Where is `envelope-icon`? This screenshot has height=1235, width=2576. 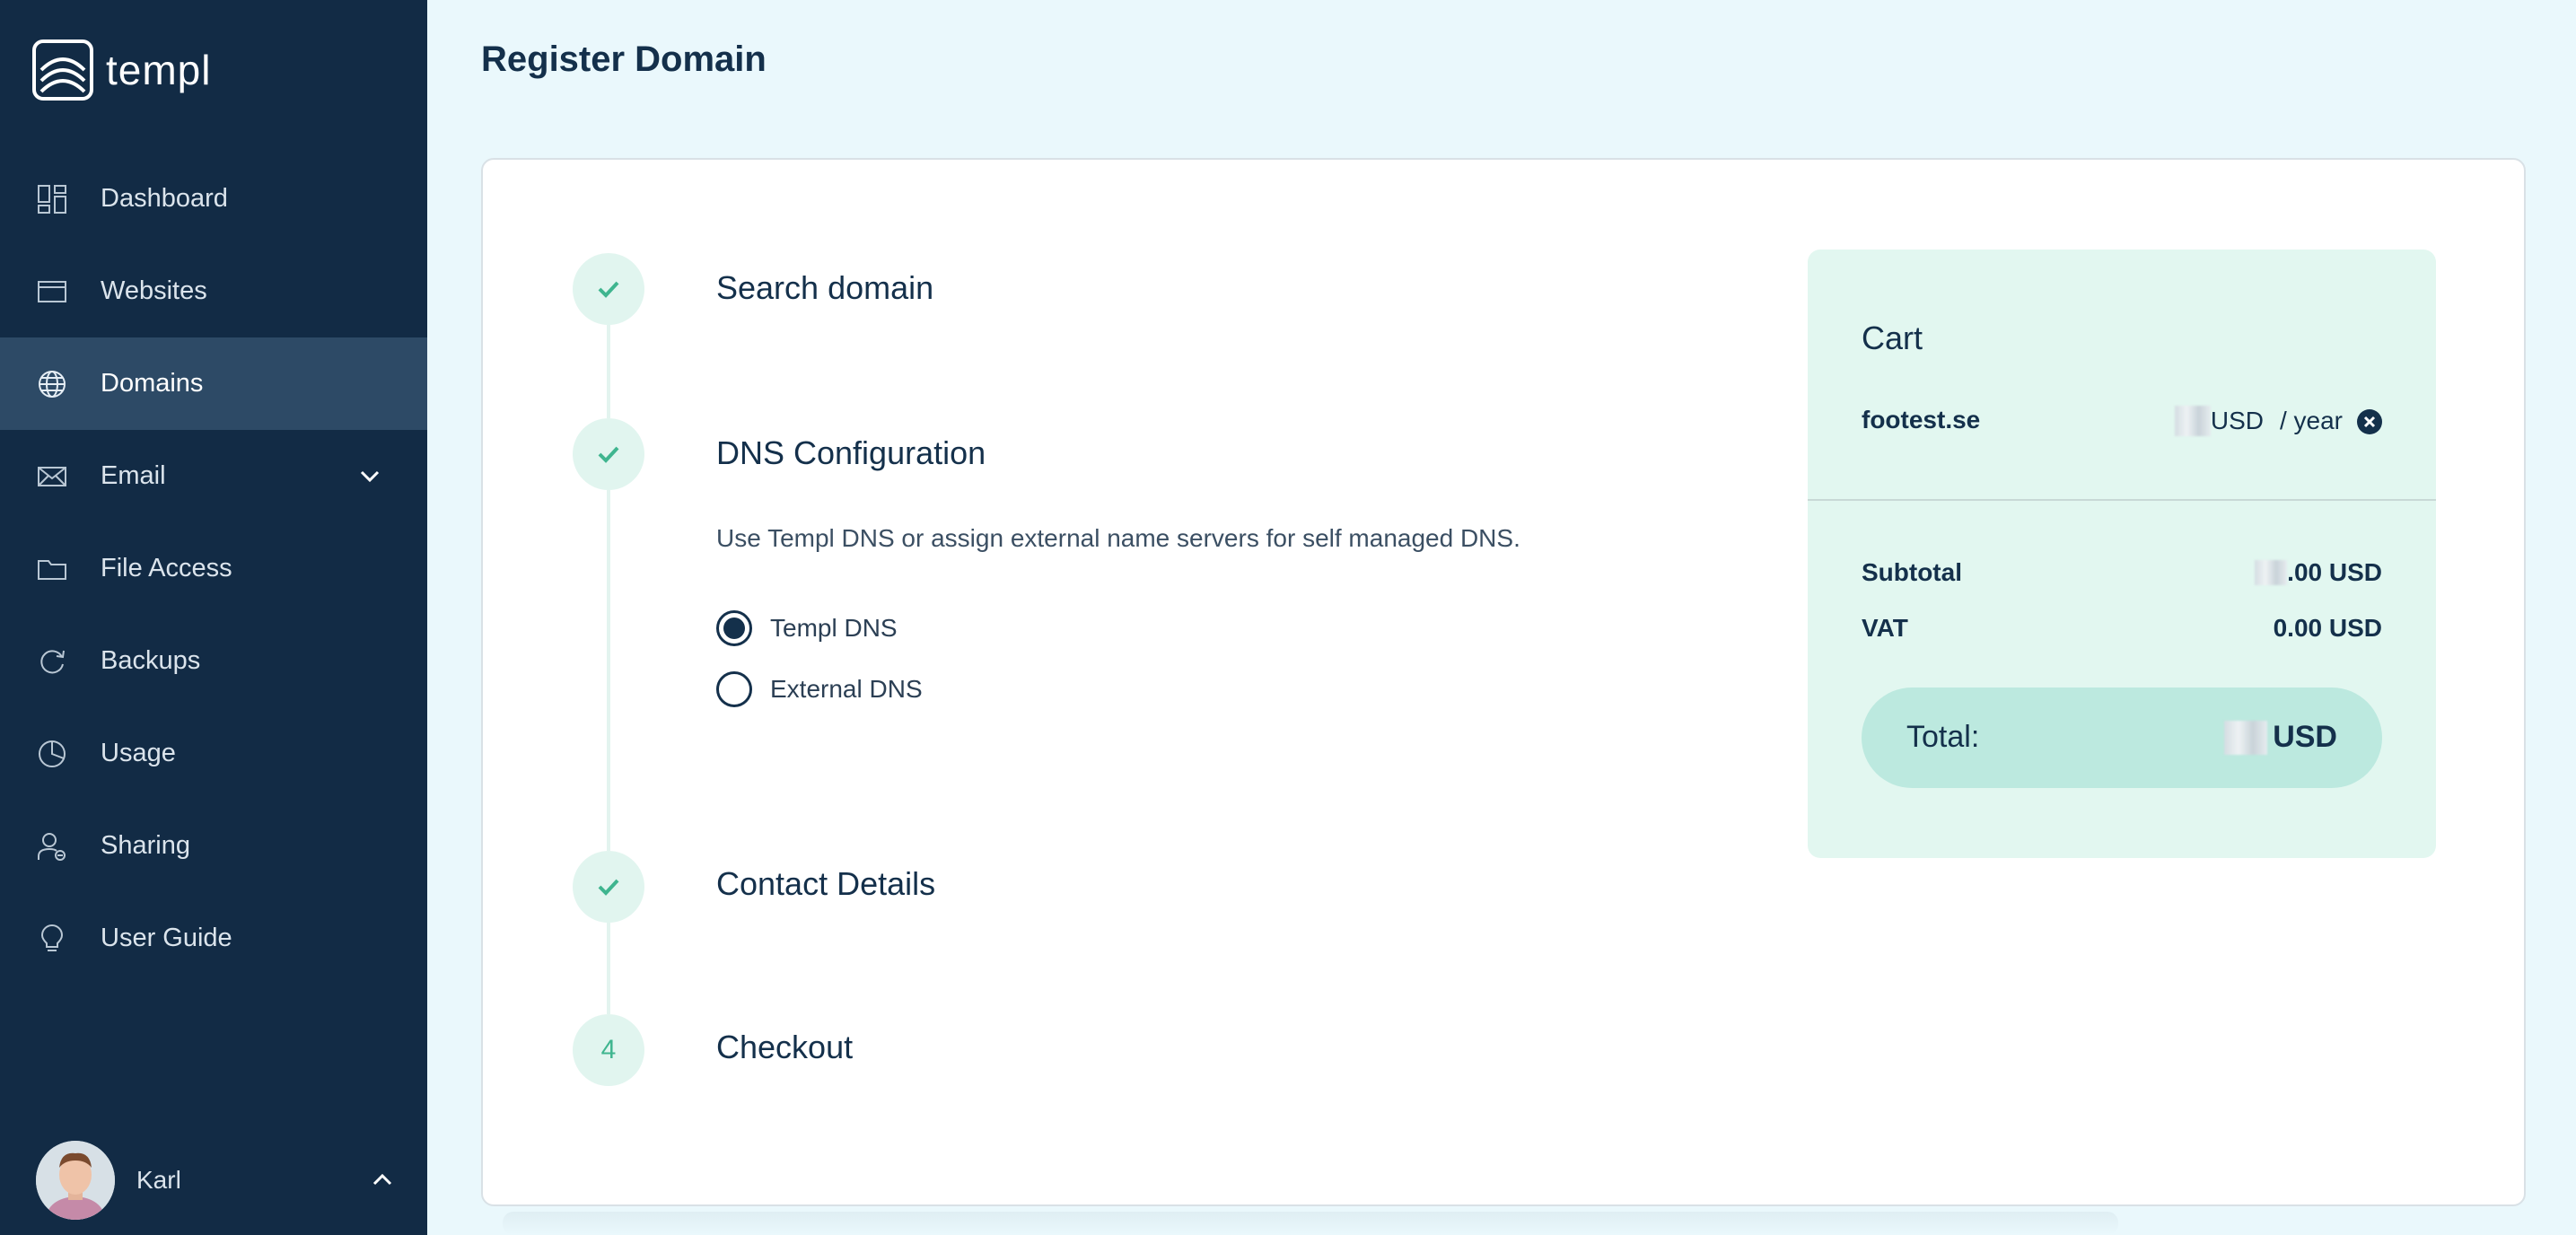 envelope-icon is located at coordinates (52, 476).